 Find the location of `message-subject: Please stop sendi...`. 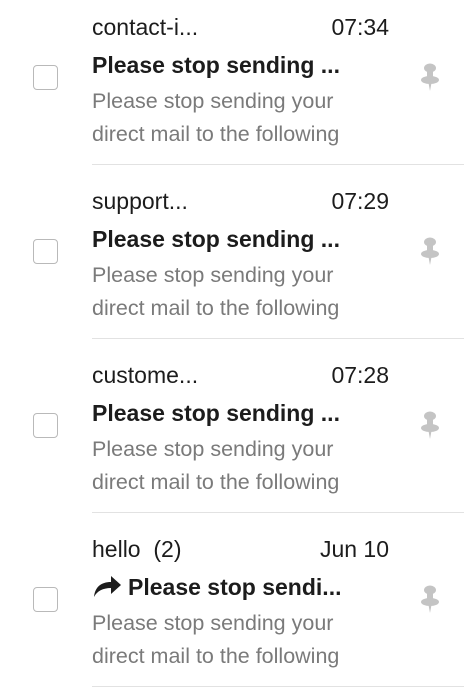

message-subject: Please stop sendi... is located at coordinates (216, 587).